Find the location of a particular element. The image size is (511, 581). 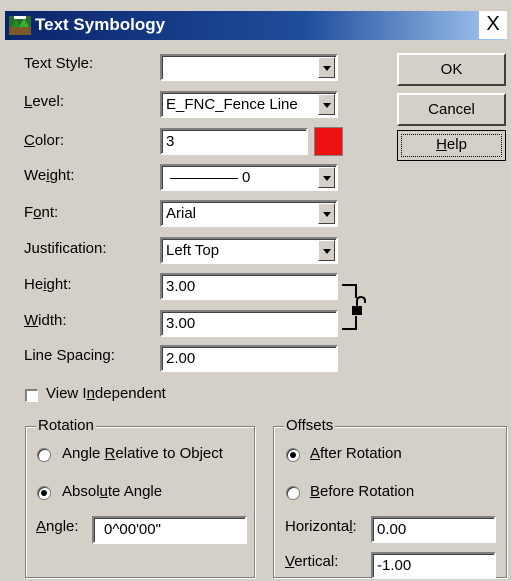

weight-select: 0 is located at coordinates (249, 177).